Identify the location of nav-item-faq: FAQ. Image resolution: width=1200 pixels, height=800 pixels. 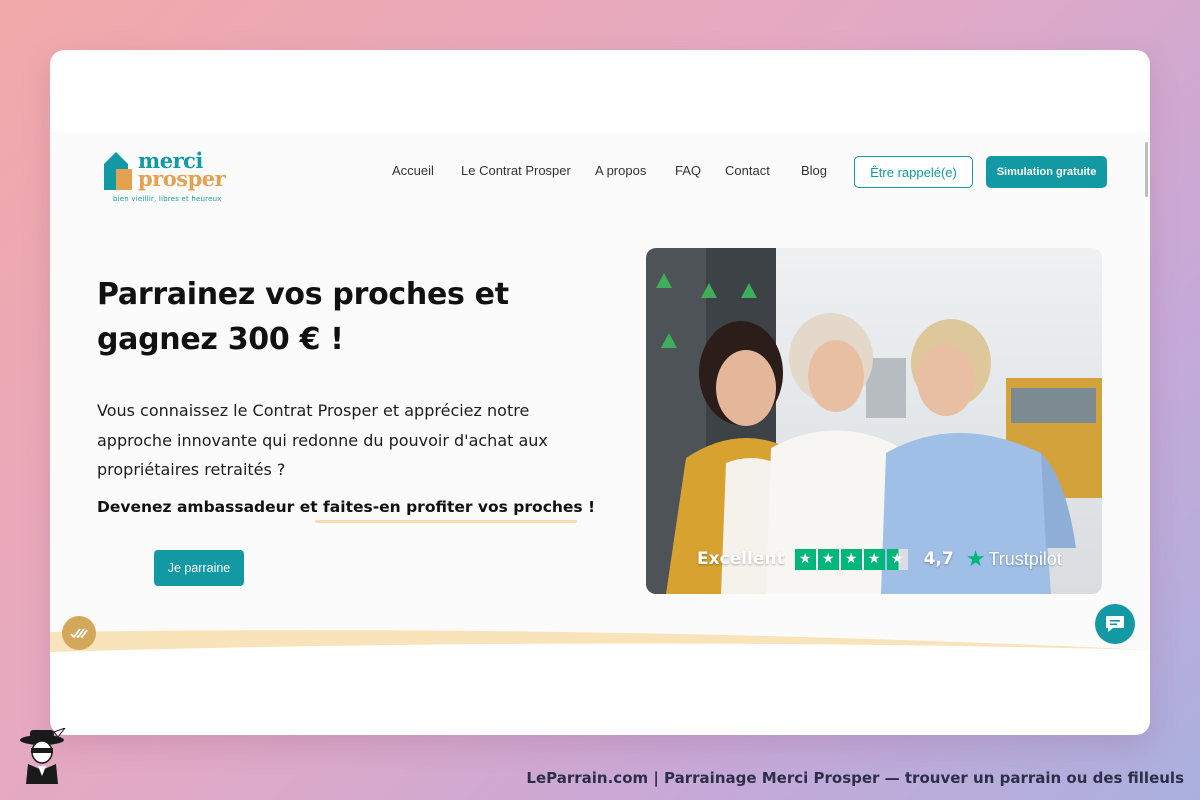
(688, 170).